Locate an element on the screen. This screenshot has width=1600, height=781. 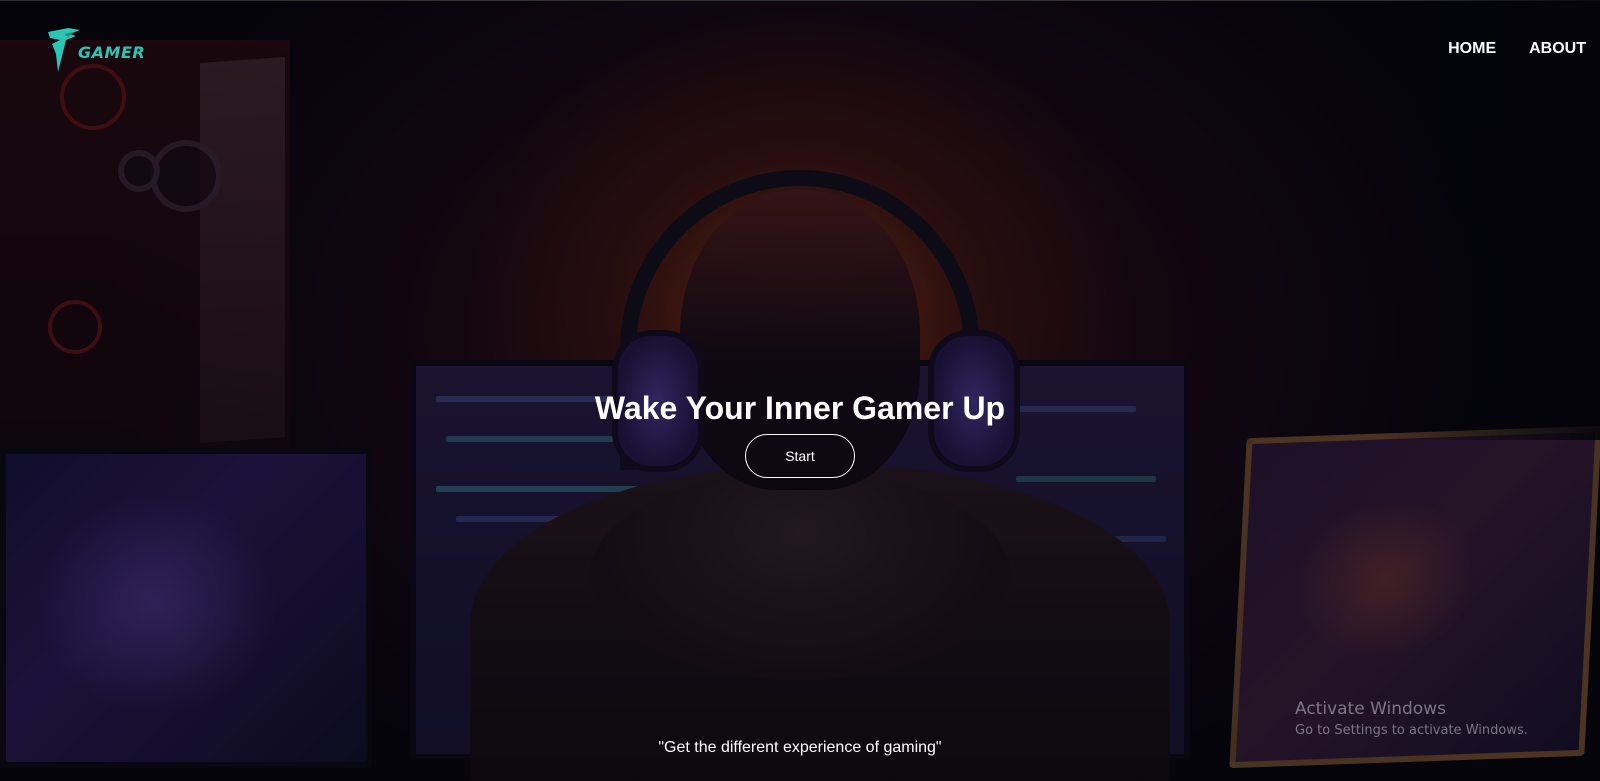
start-button: Start is located at coordinates (800, 456).